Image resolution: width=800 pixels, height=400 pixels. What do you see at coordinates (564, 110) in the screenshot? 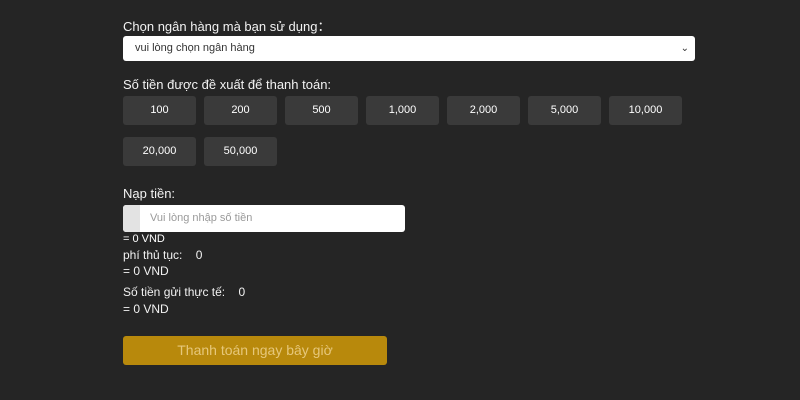
I see `amount-option-5000: 5,000` at bounding box center [564, 110].